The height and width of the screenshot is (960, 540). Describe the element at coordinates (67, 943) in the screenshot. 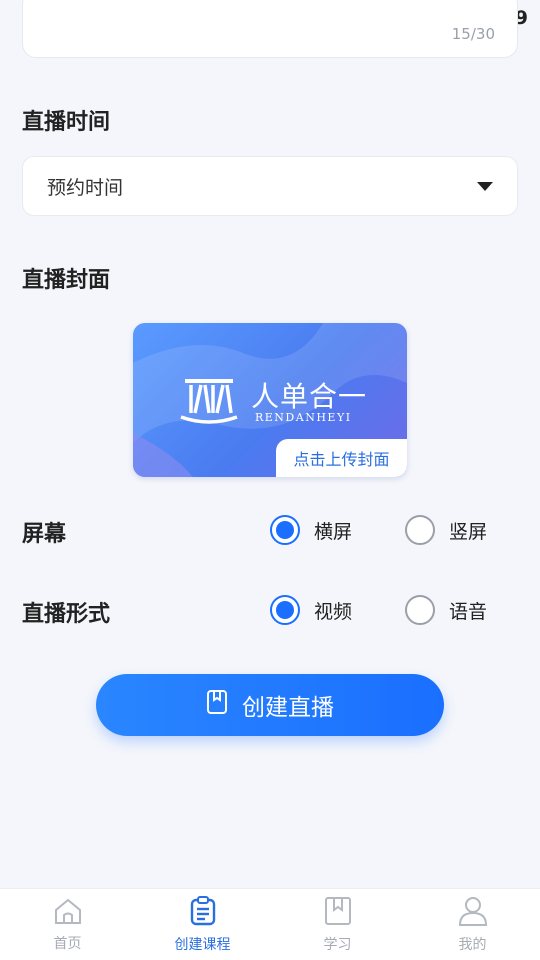

I see `tab-home-label: 首页` at that location.